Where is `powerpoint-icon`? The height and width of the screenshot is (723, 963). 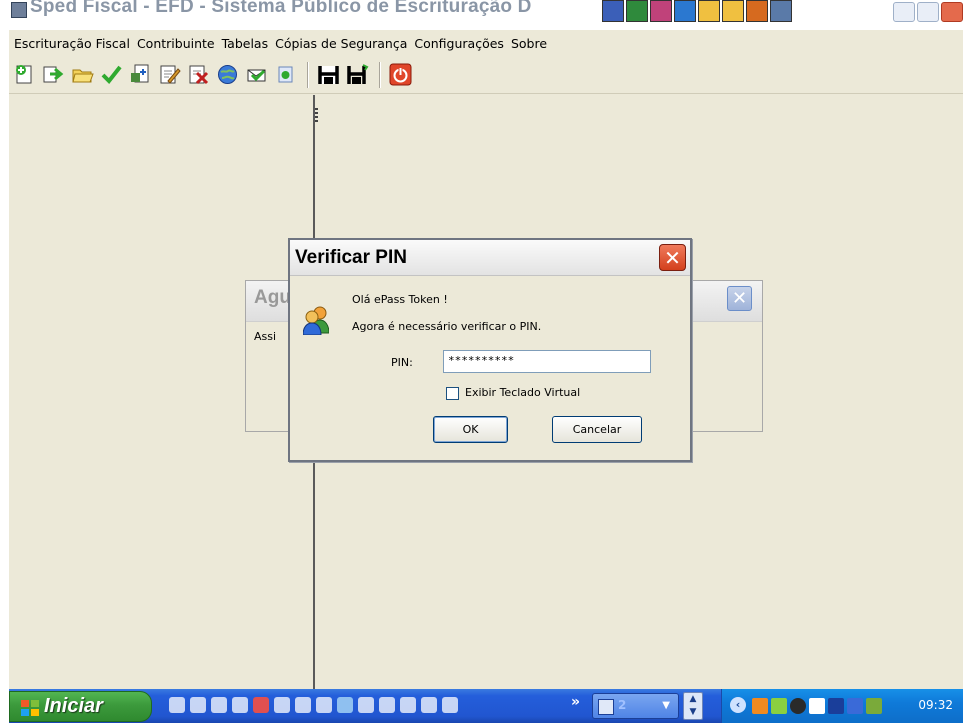 powerpoint-icon is located at coordinates (661, 11).